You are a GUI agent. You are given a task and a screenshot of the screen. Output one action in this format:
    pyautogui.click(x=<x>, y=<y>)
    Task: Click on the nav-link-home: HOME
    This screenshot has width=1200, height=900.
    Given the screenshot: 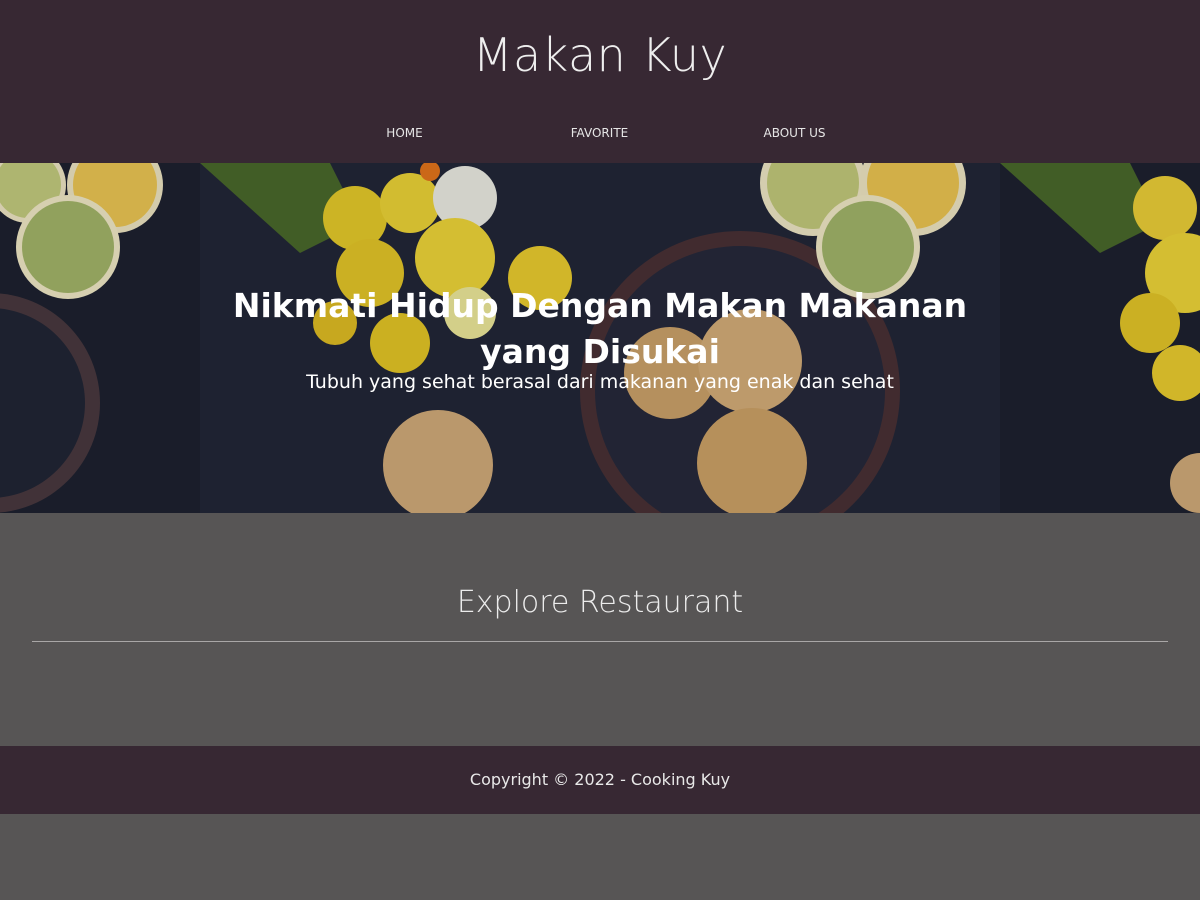 What is the action you would take?
    pyautogui.click(x=404, y=133)
    